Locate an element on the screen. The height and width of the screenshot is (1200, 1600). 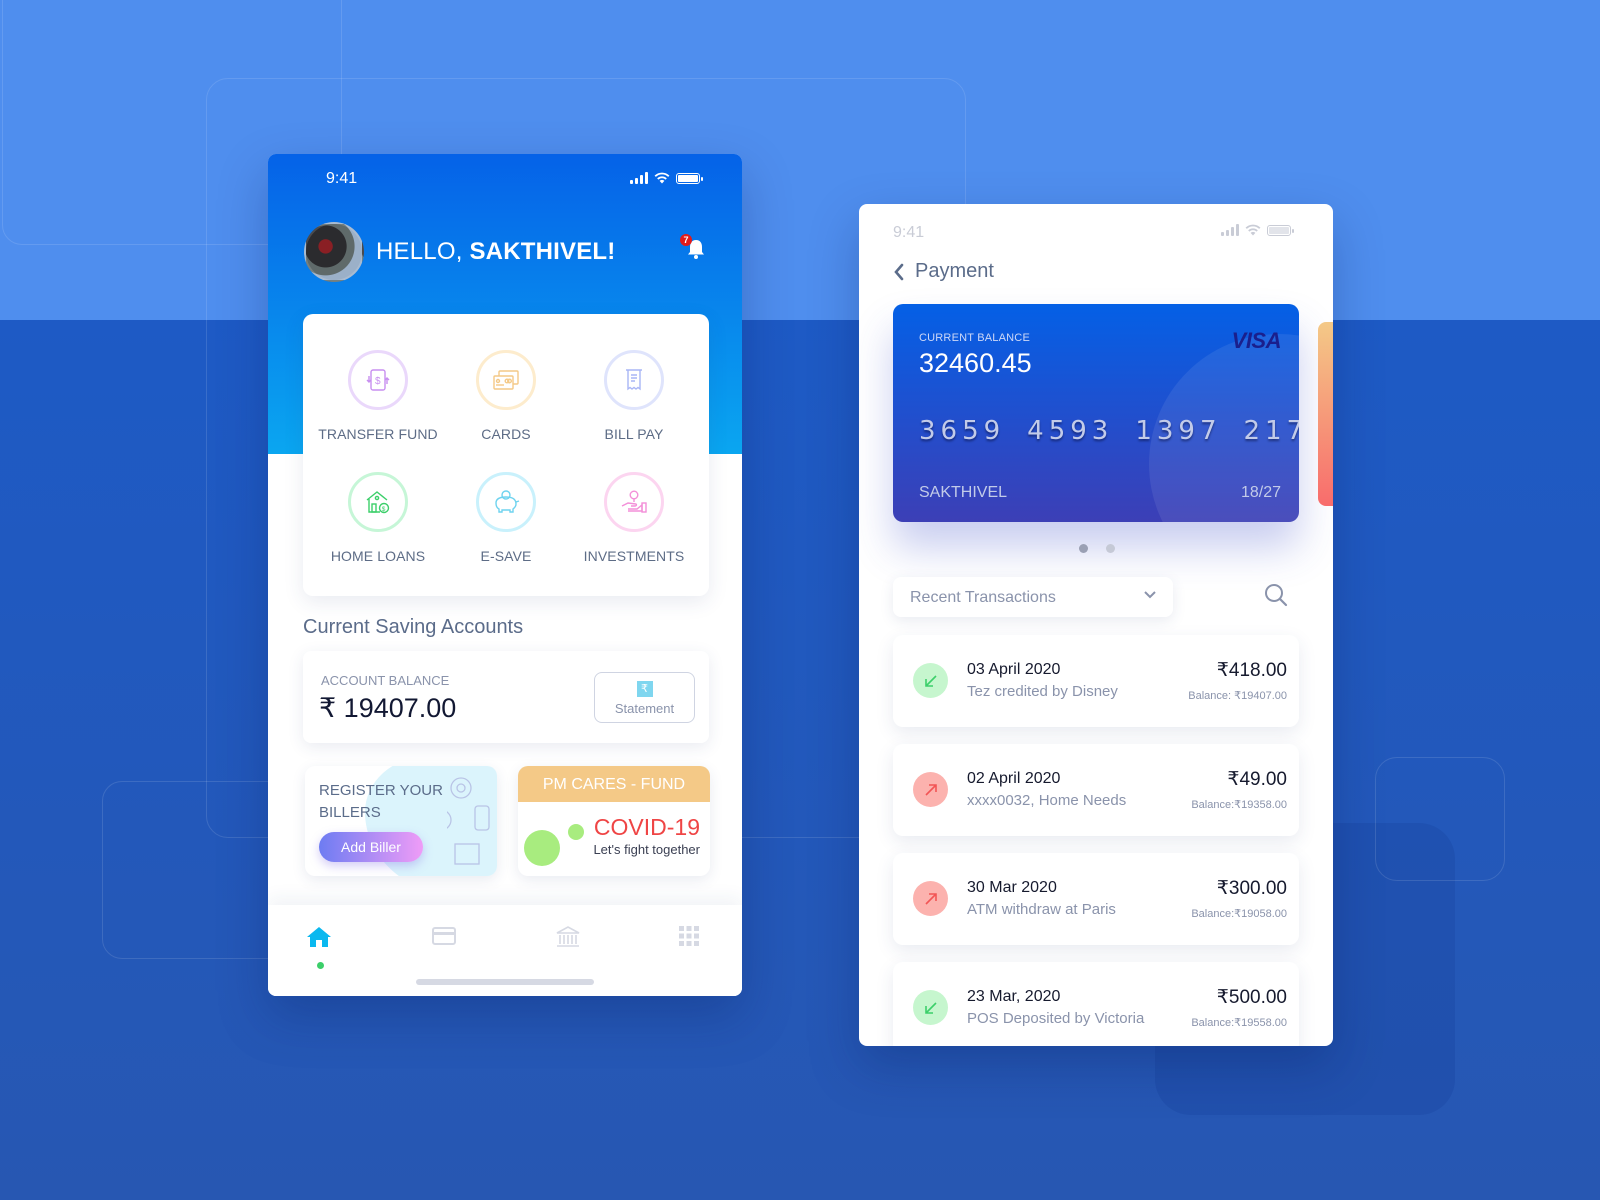
transaction-amount: ₹500.00 is located at coordinates (1251, 997).